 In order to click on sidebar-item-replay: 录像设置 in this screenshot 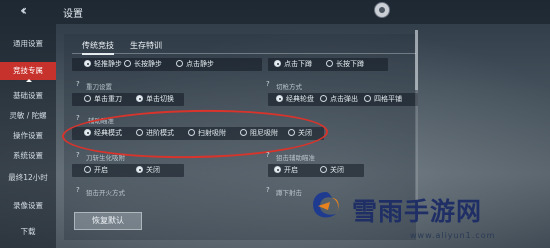, I will do `click(28, 205)`.